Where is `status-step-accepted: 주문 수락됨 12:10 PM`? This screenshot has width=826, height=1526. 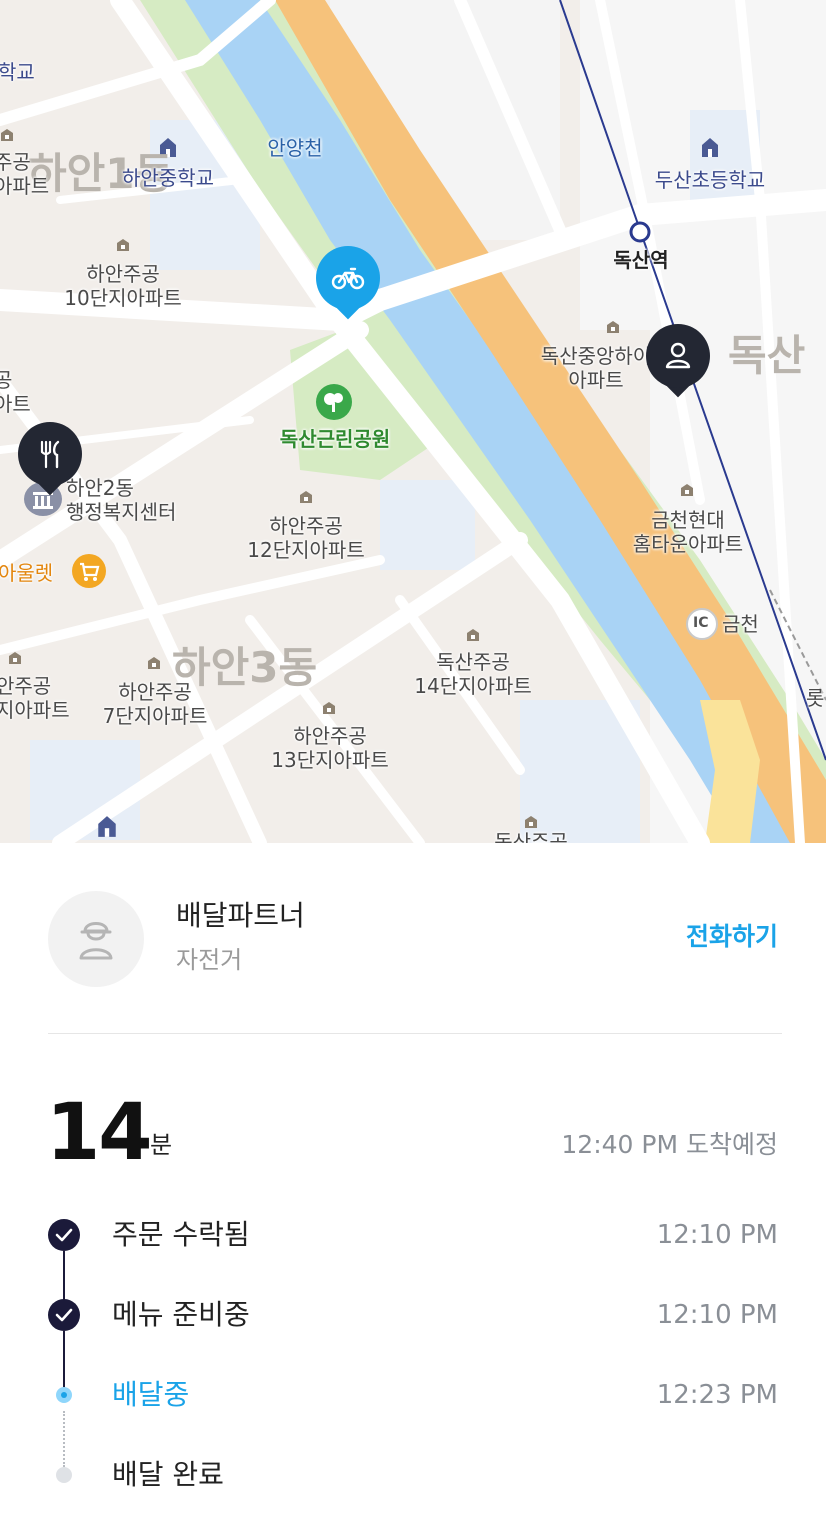
status-step-accepted: 주문 수락됨 12:10 PM is located at coordinates (413, 1235).